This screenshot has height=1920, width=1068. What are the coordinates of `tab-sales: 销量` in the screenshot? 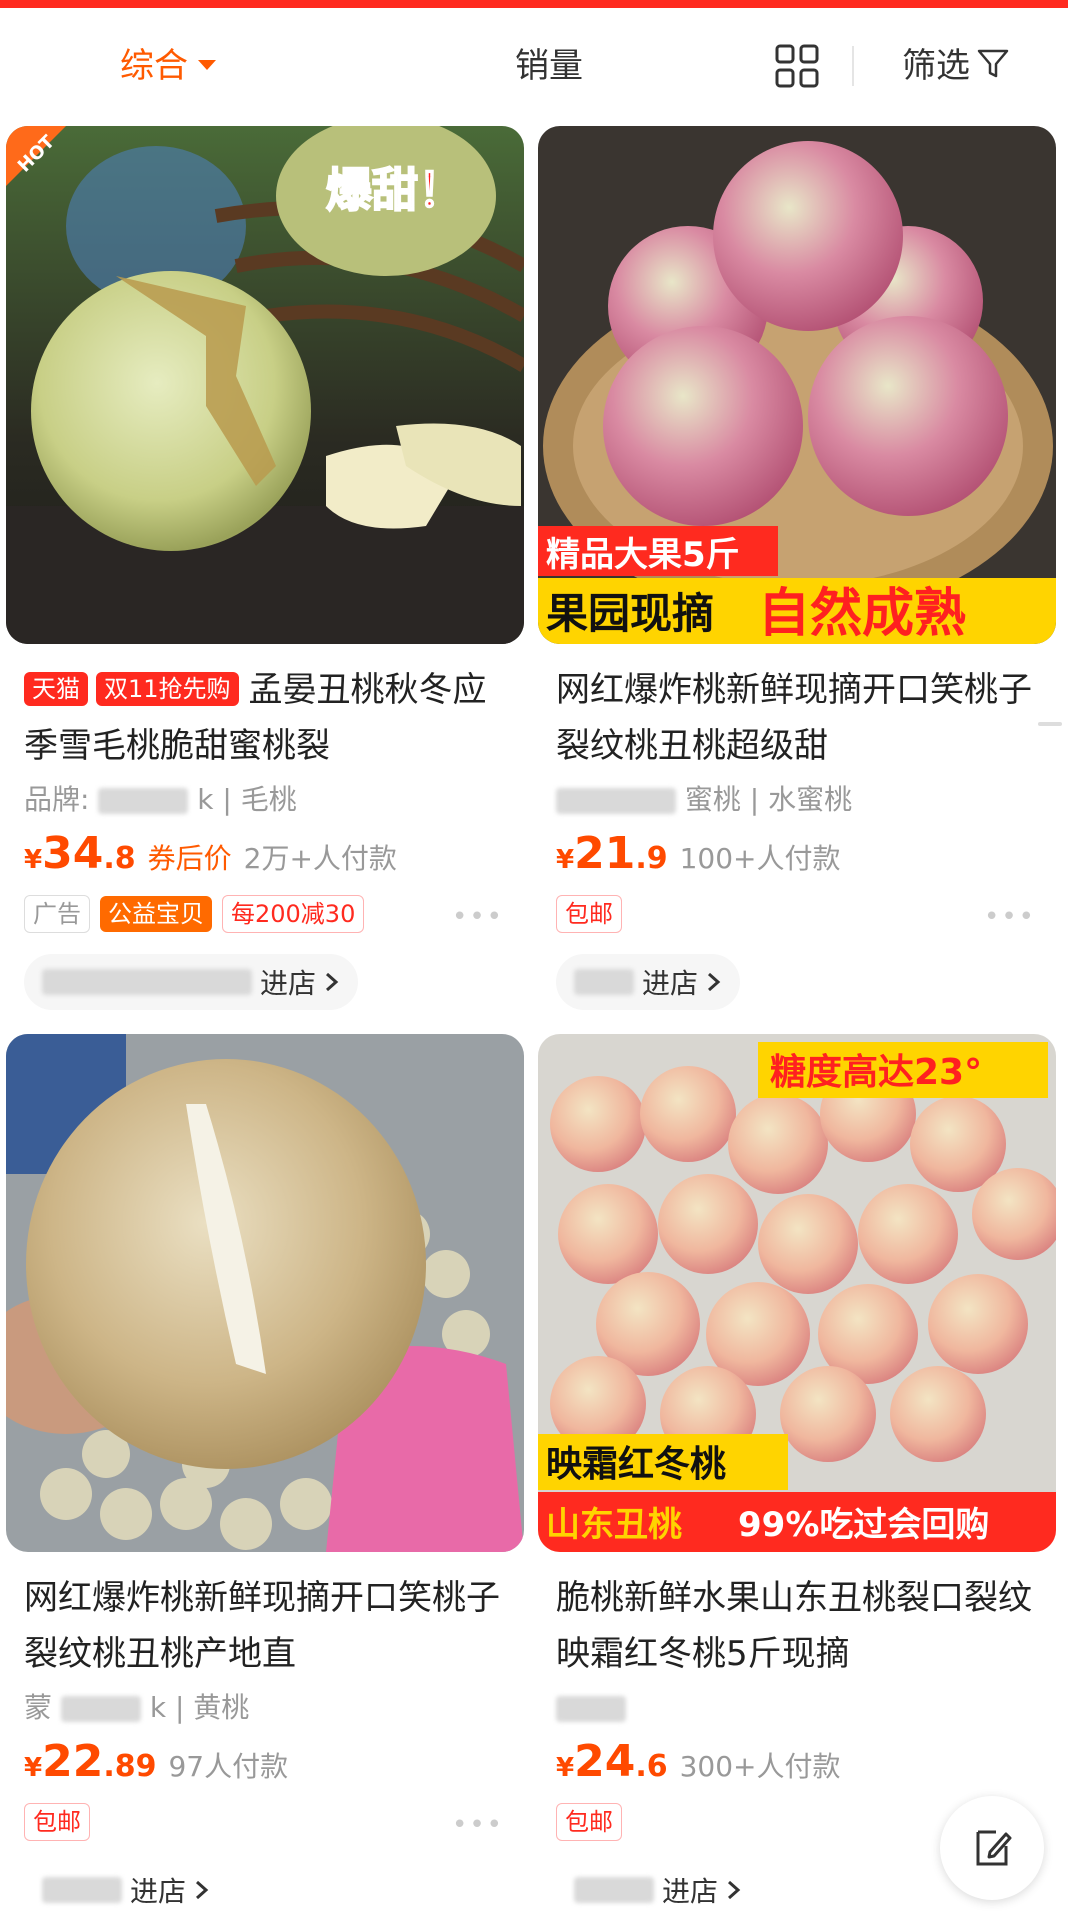 It's located at (549, 62).